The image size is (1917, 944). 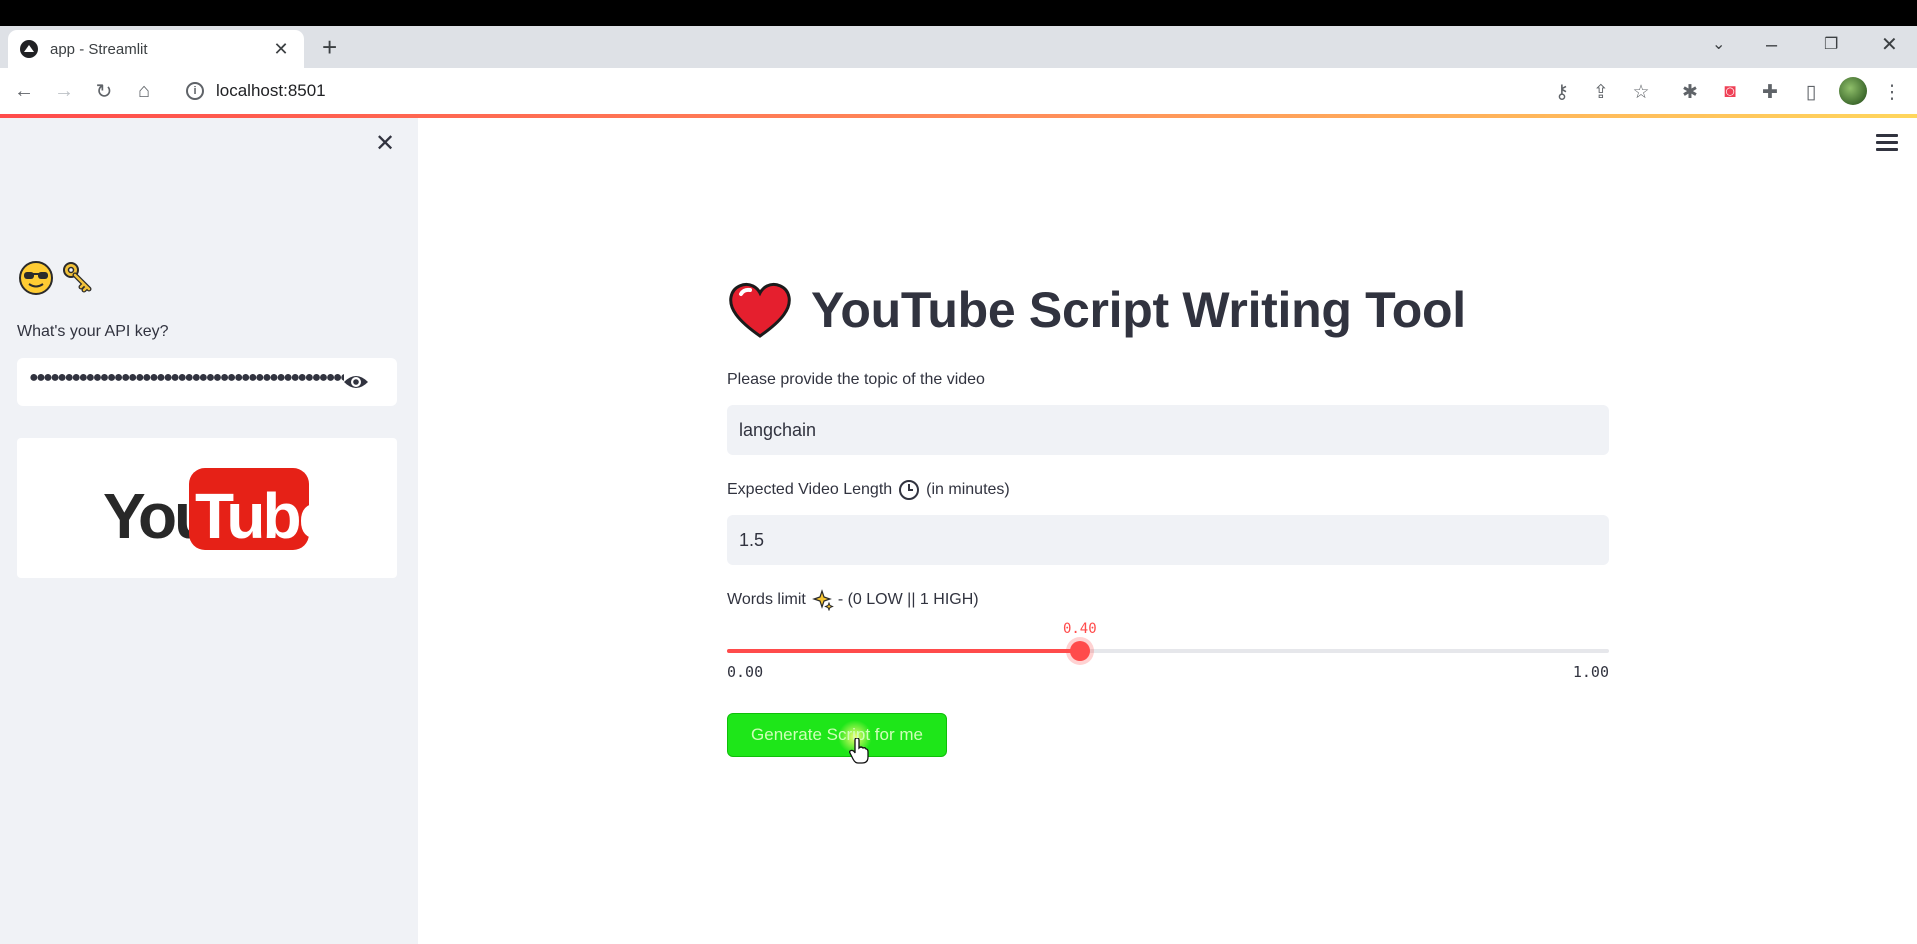 What do you see at coordinates (859, 751) in the screenshot?
I see `hand-cursor-icon` at bounding box center [859, 751].